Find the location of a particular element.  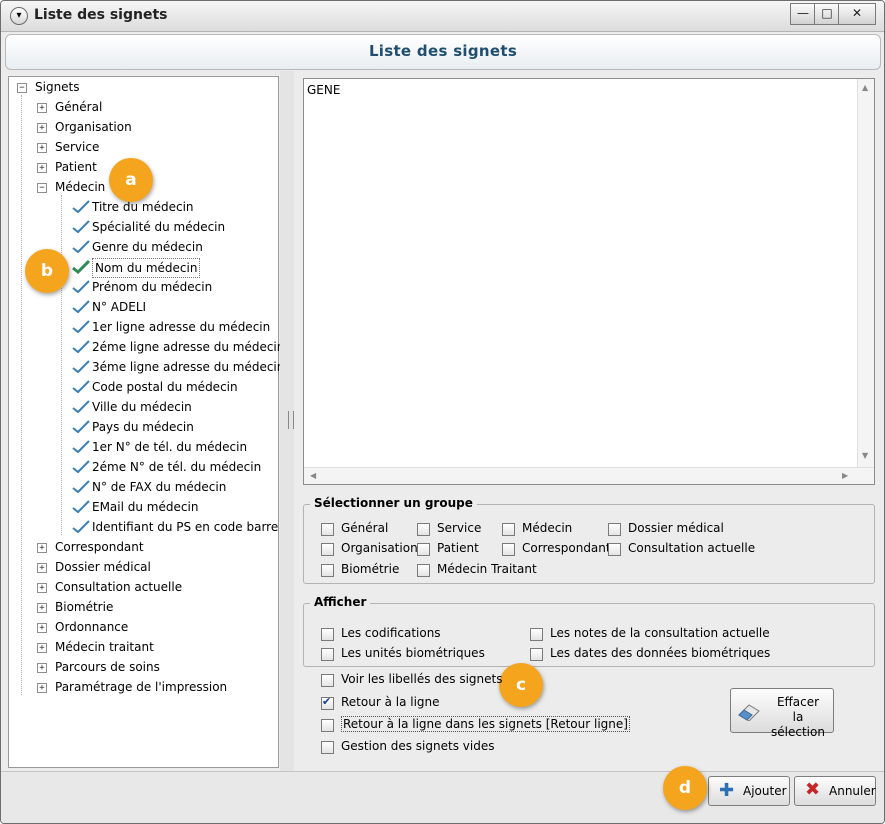

group-option-label: Médecin Traitant is located at coordinates (487, 569).